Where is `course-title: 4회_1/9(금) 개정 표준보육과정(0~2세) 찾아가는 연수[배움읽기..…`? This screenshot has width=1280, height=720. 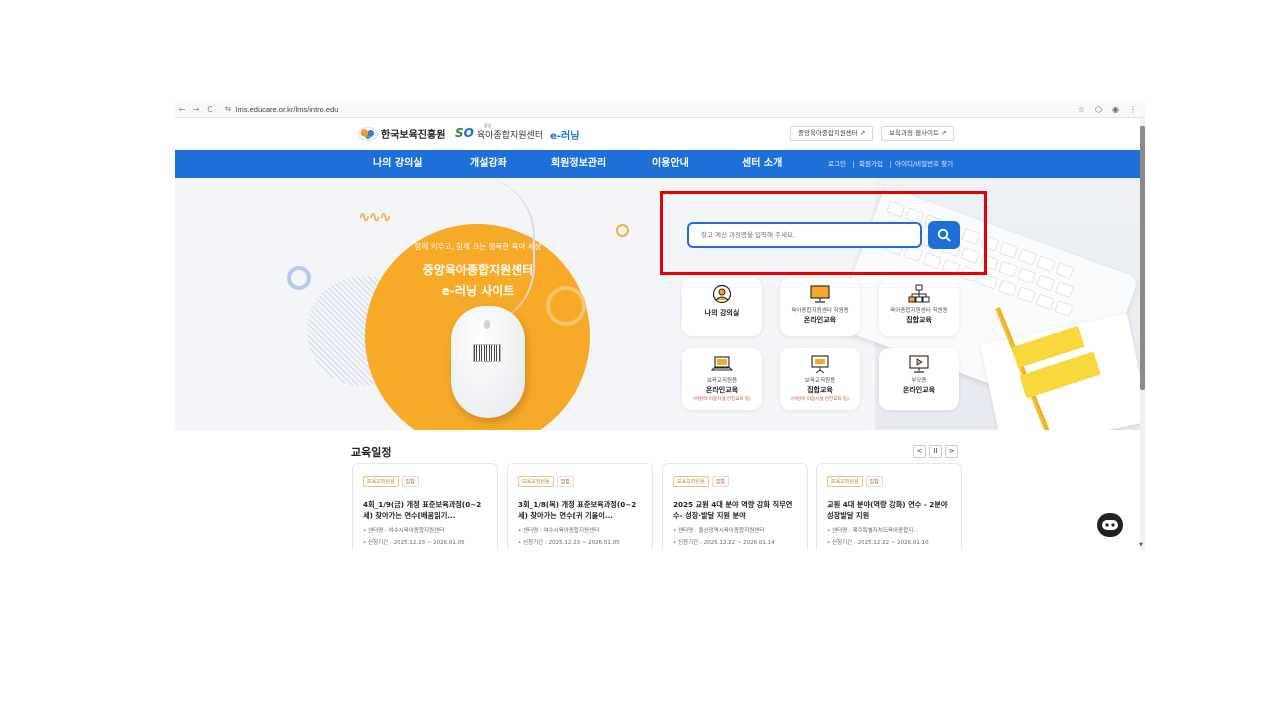 course-title: 4회_1/9(금) 개정 표준보육과정(0~2세) 찾아가는 연수[배움읽기..… is located at coordinates (422, 510).